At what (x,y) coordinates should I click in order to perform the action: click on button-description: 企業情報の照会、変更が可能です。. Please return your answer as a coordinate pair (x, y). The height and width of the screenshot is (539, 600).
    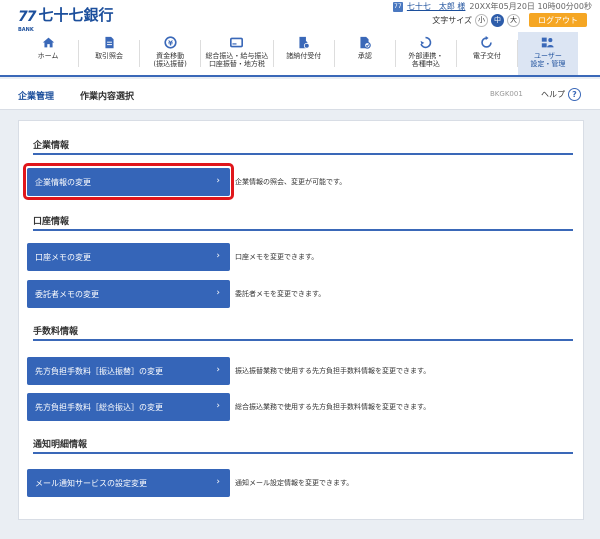
    Looking at the image, I should click on (291, 182).